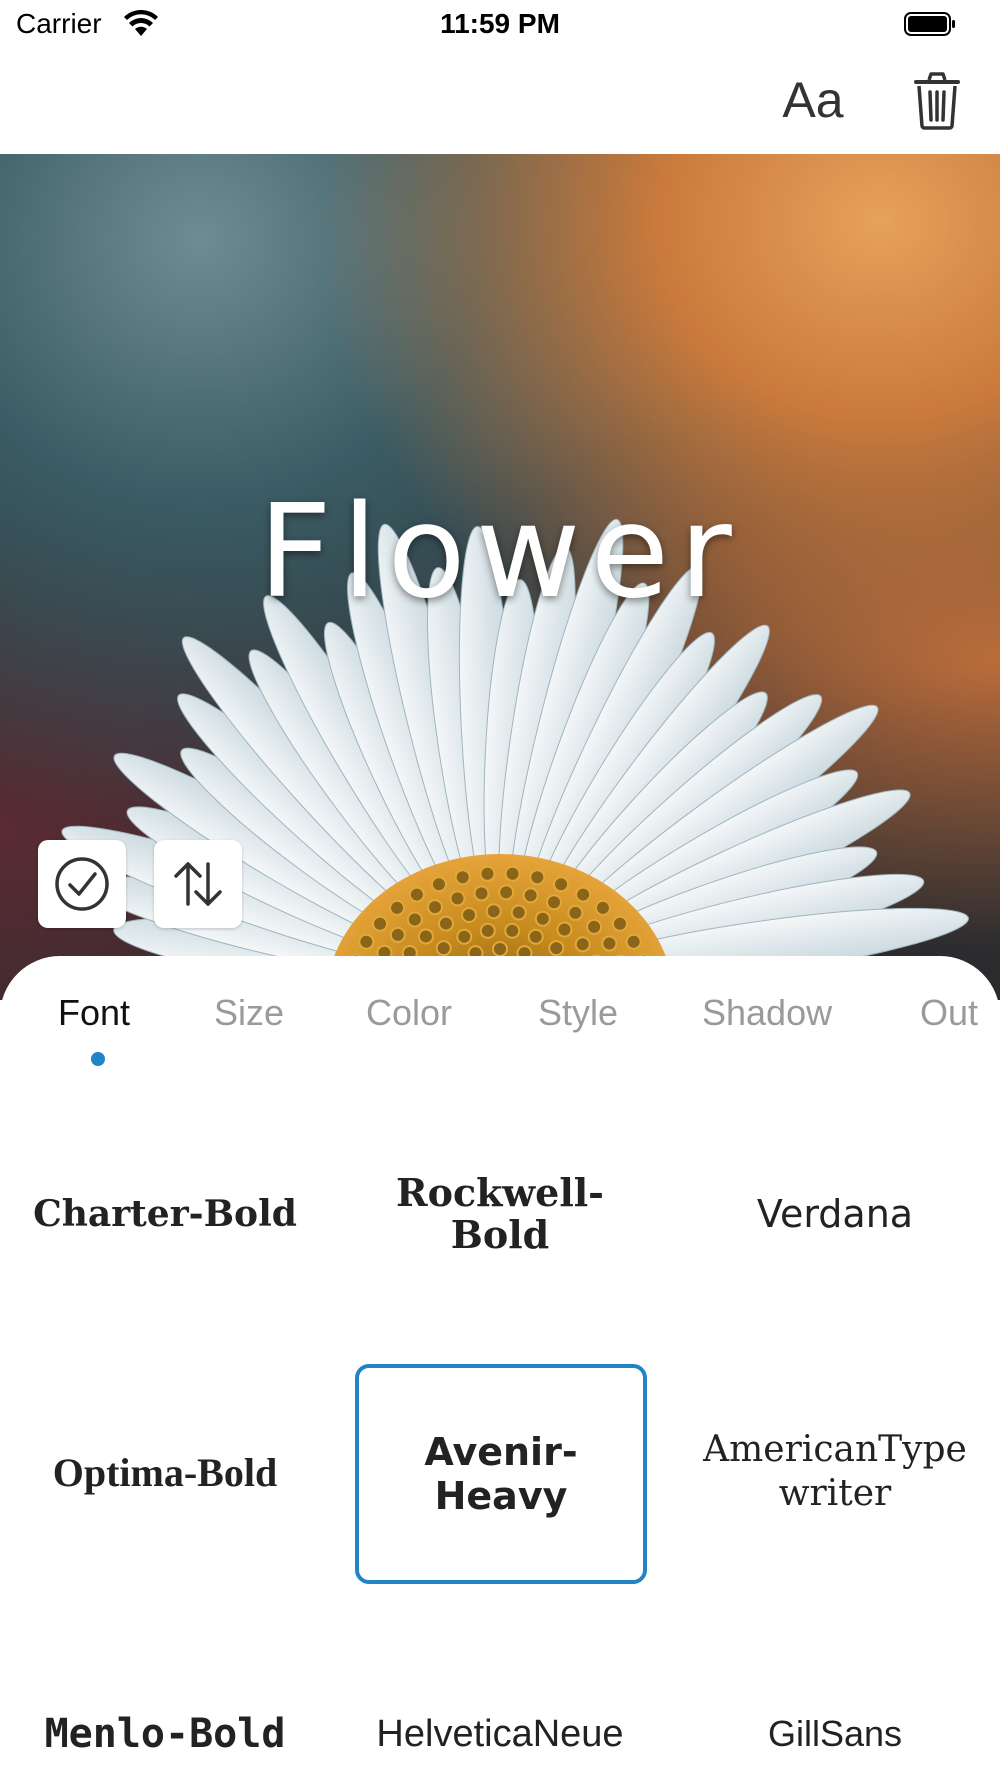  I want to click on font-option-avenir-heavy: Avenir-Heavy, so click(501, 1474).